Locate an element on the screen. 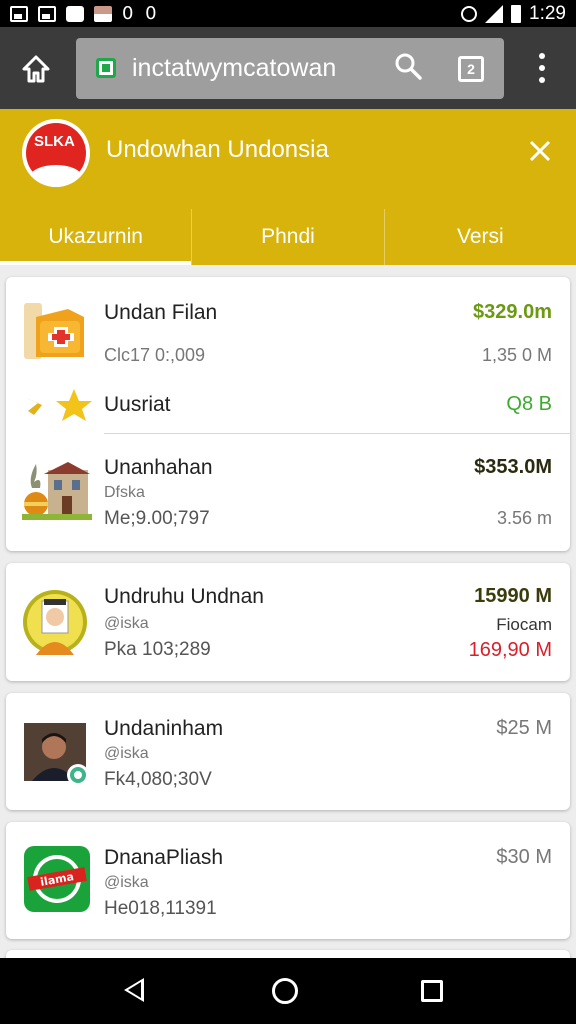 The width and height of the screenshot is (576, 1024). navigation-bar is located at coordinates (288, 991).